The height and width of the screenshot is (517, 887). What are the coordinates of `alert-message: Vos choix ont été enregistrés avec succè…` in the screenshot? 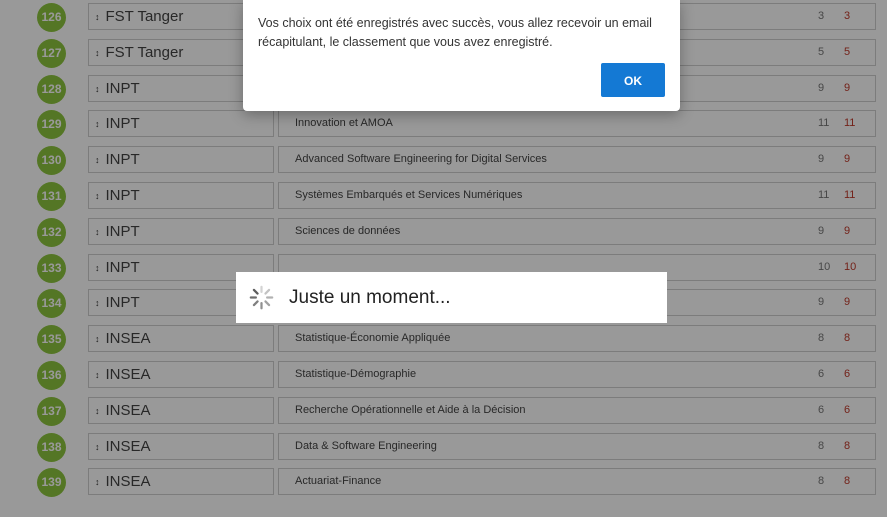 It's located at (455, 32).